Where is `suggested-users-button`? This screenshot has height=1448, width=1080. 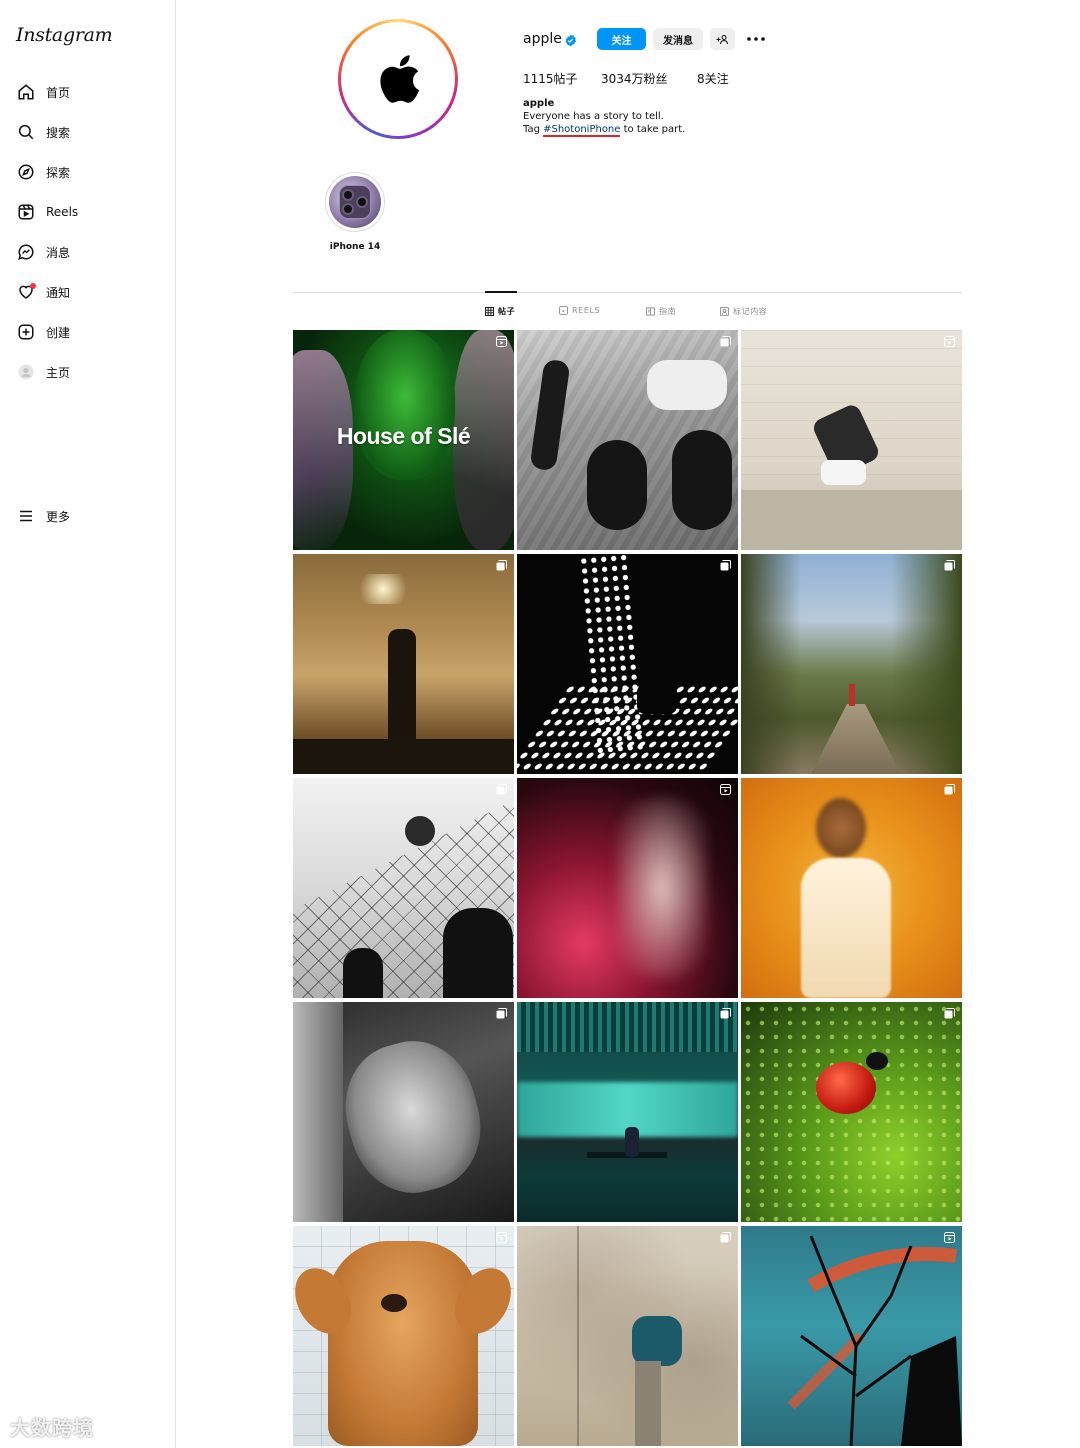
suggested-users-button is located at coordinates (722, 39).